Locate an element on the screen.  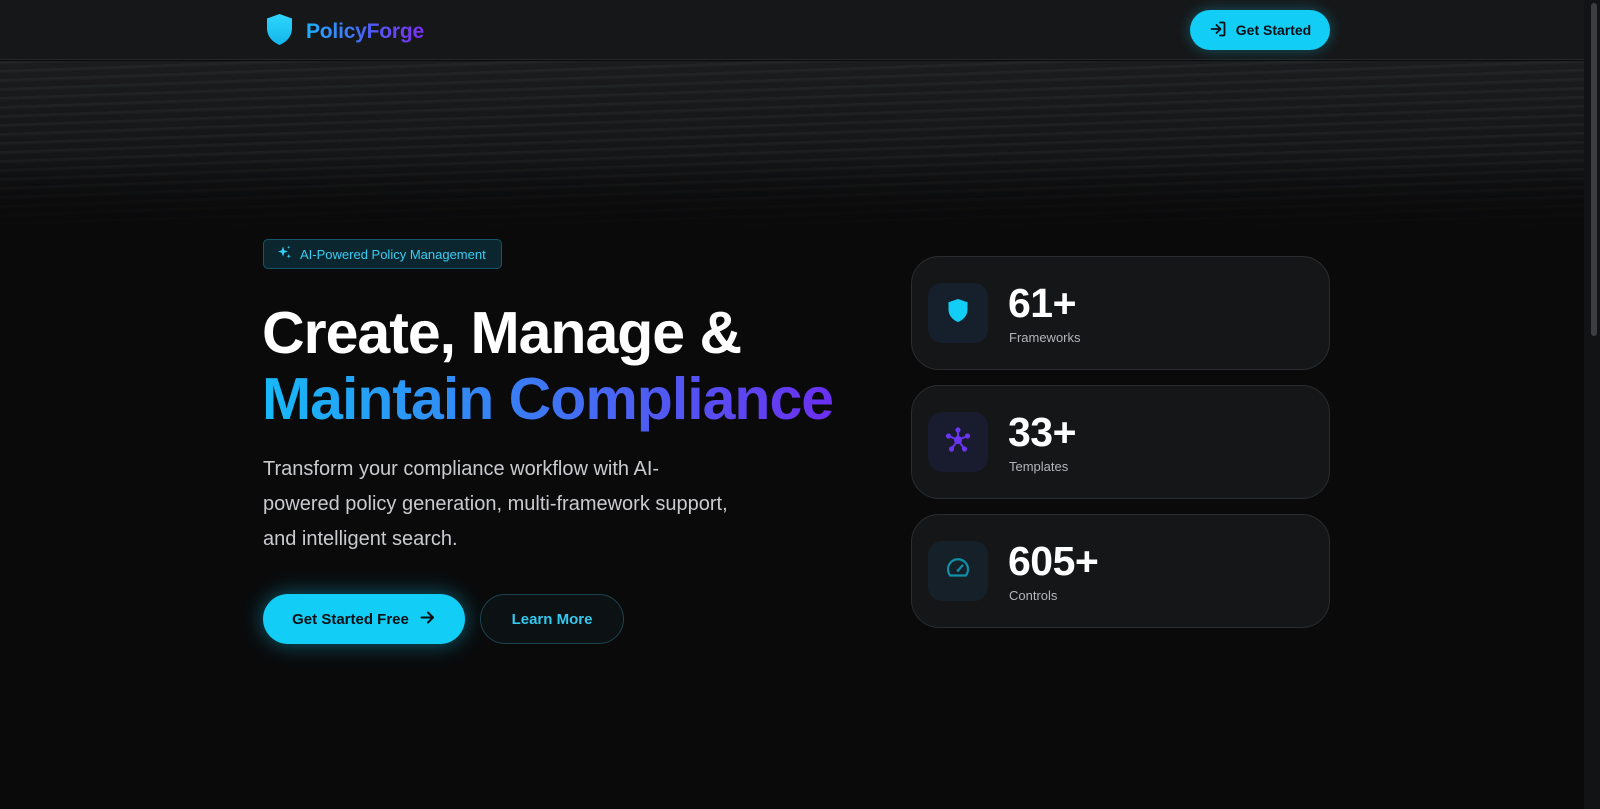
brand-name: PolicyForge is located at coordinates (365, 31).